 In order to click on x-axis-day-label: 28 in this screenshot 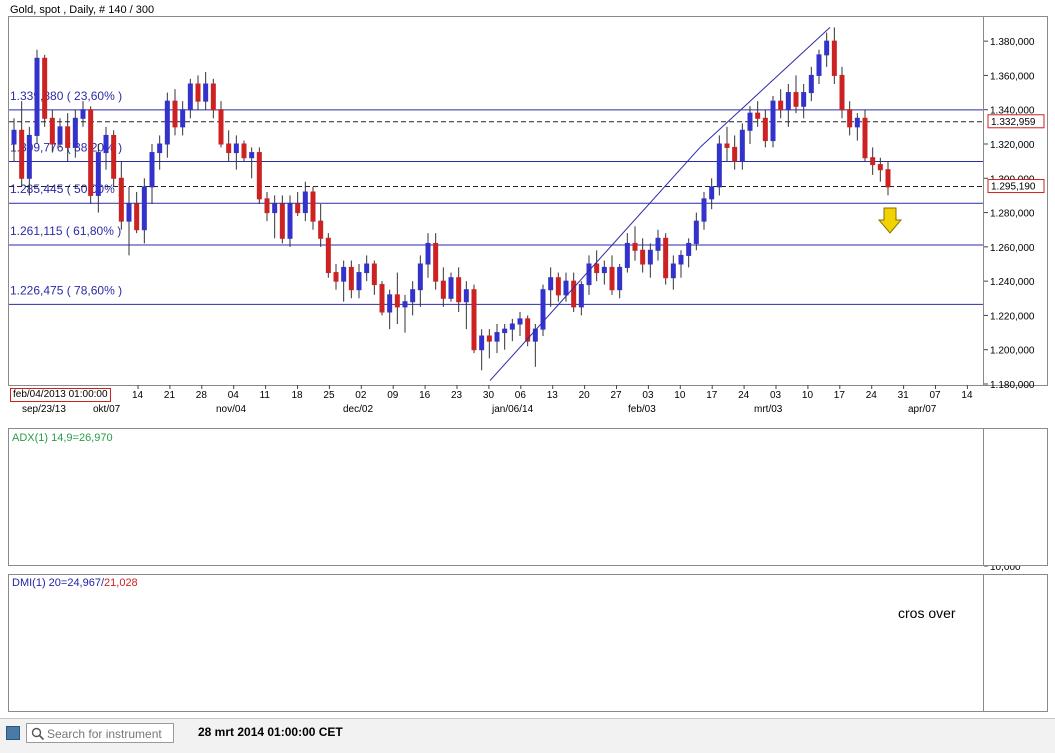, I will do `click(202, 395)`.